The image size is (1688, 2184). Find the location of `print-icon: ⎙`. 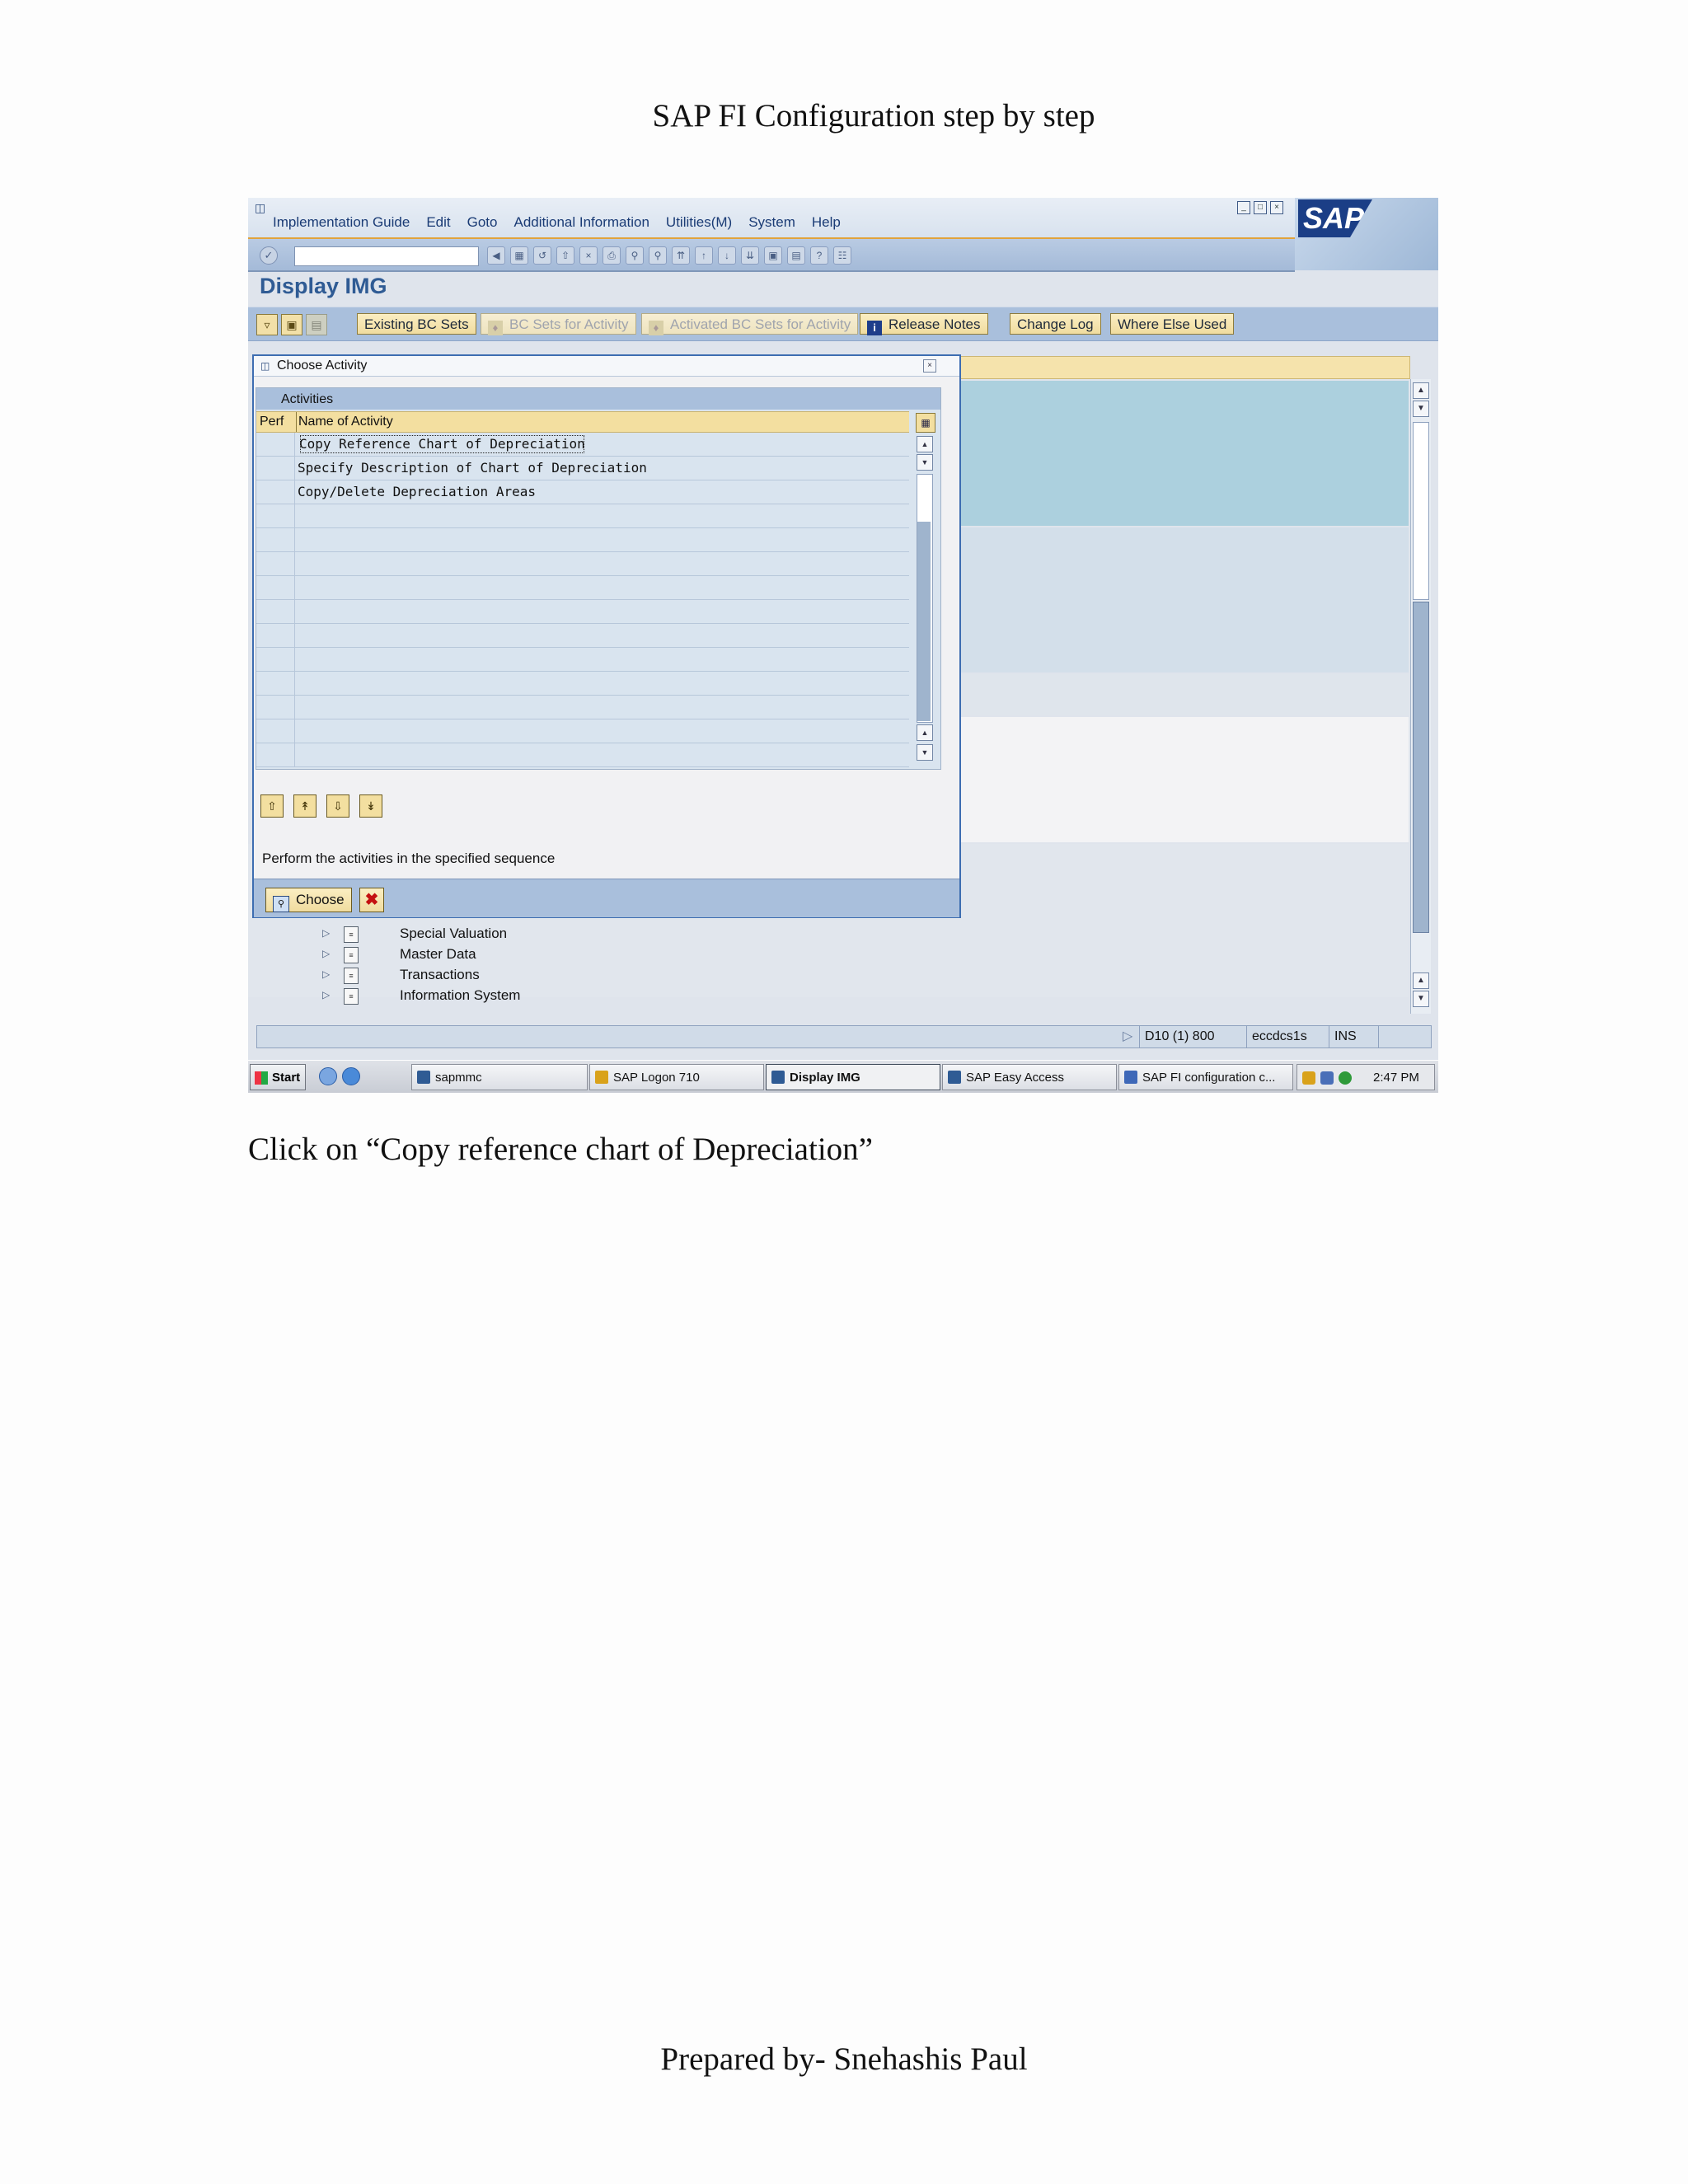

print-icon: ⎙ is located at coordinates (612, 255).